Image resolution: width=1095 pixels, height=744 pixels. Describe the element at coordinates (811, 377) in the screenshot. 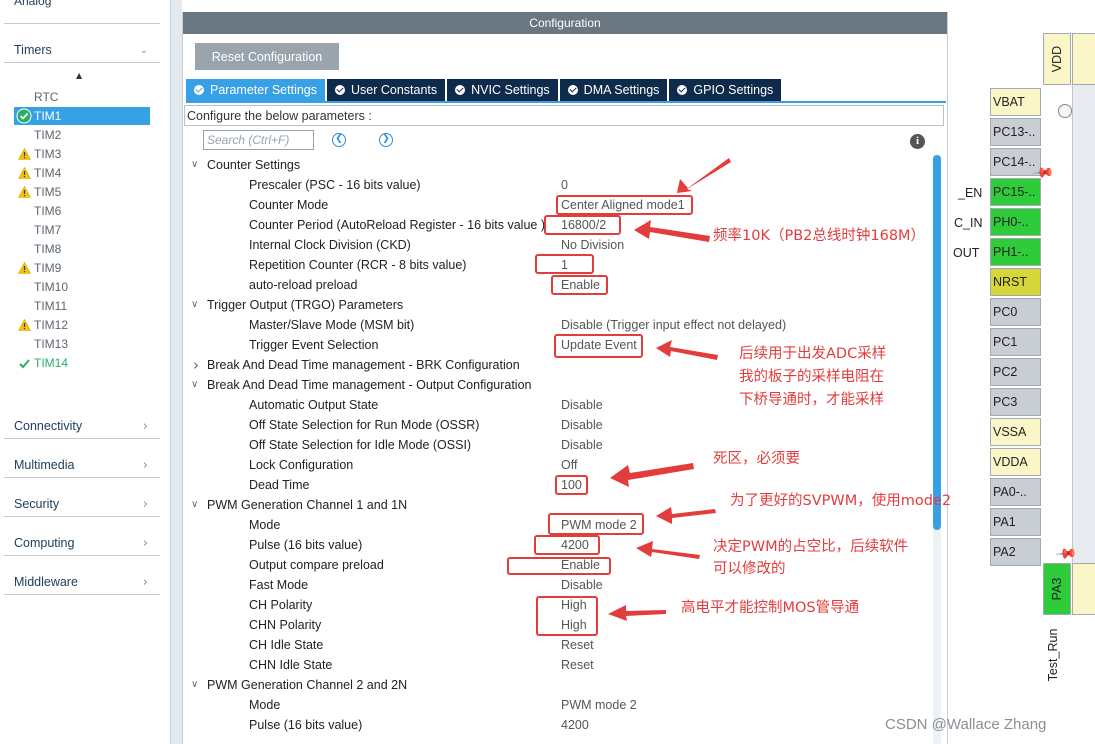

I see `annotation-adc-2: 我的板子的采样电阻在` at that location.